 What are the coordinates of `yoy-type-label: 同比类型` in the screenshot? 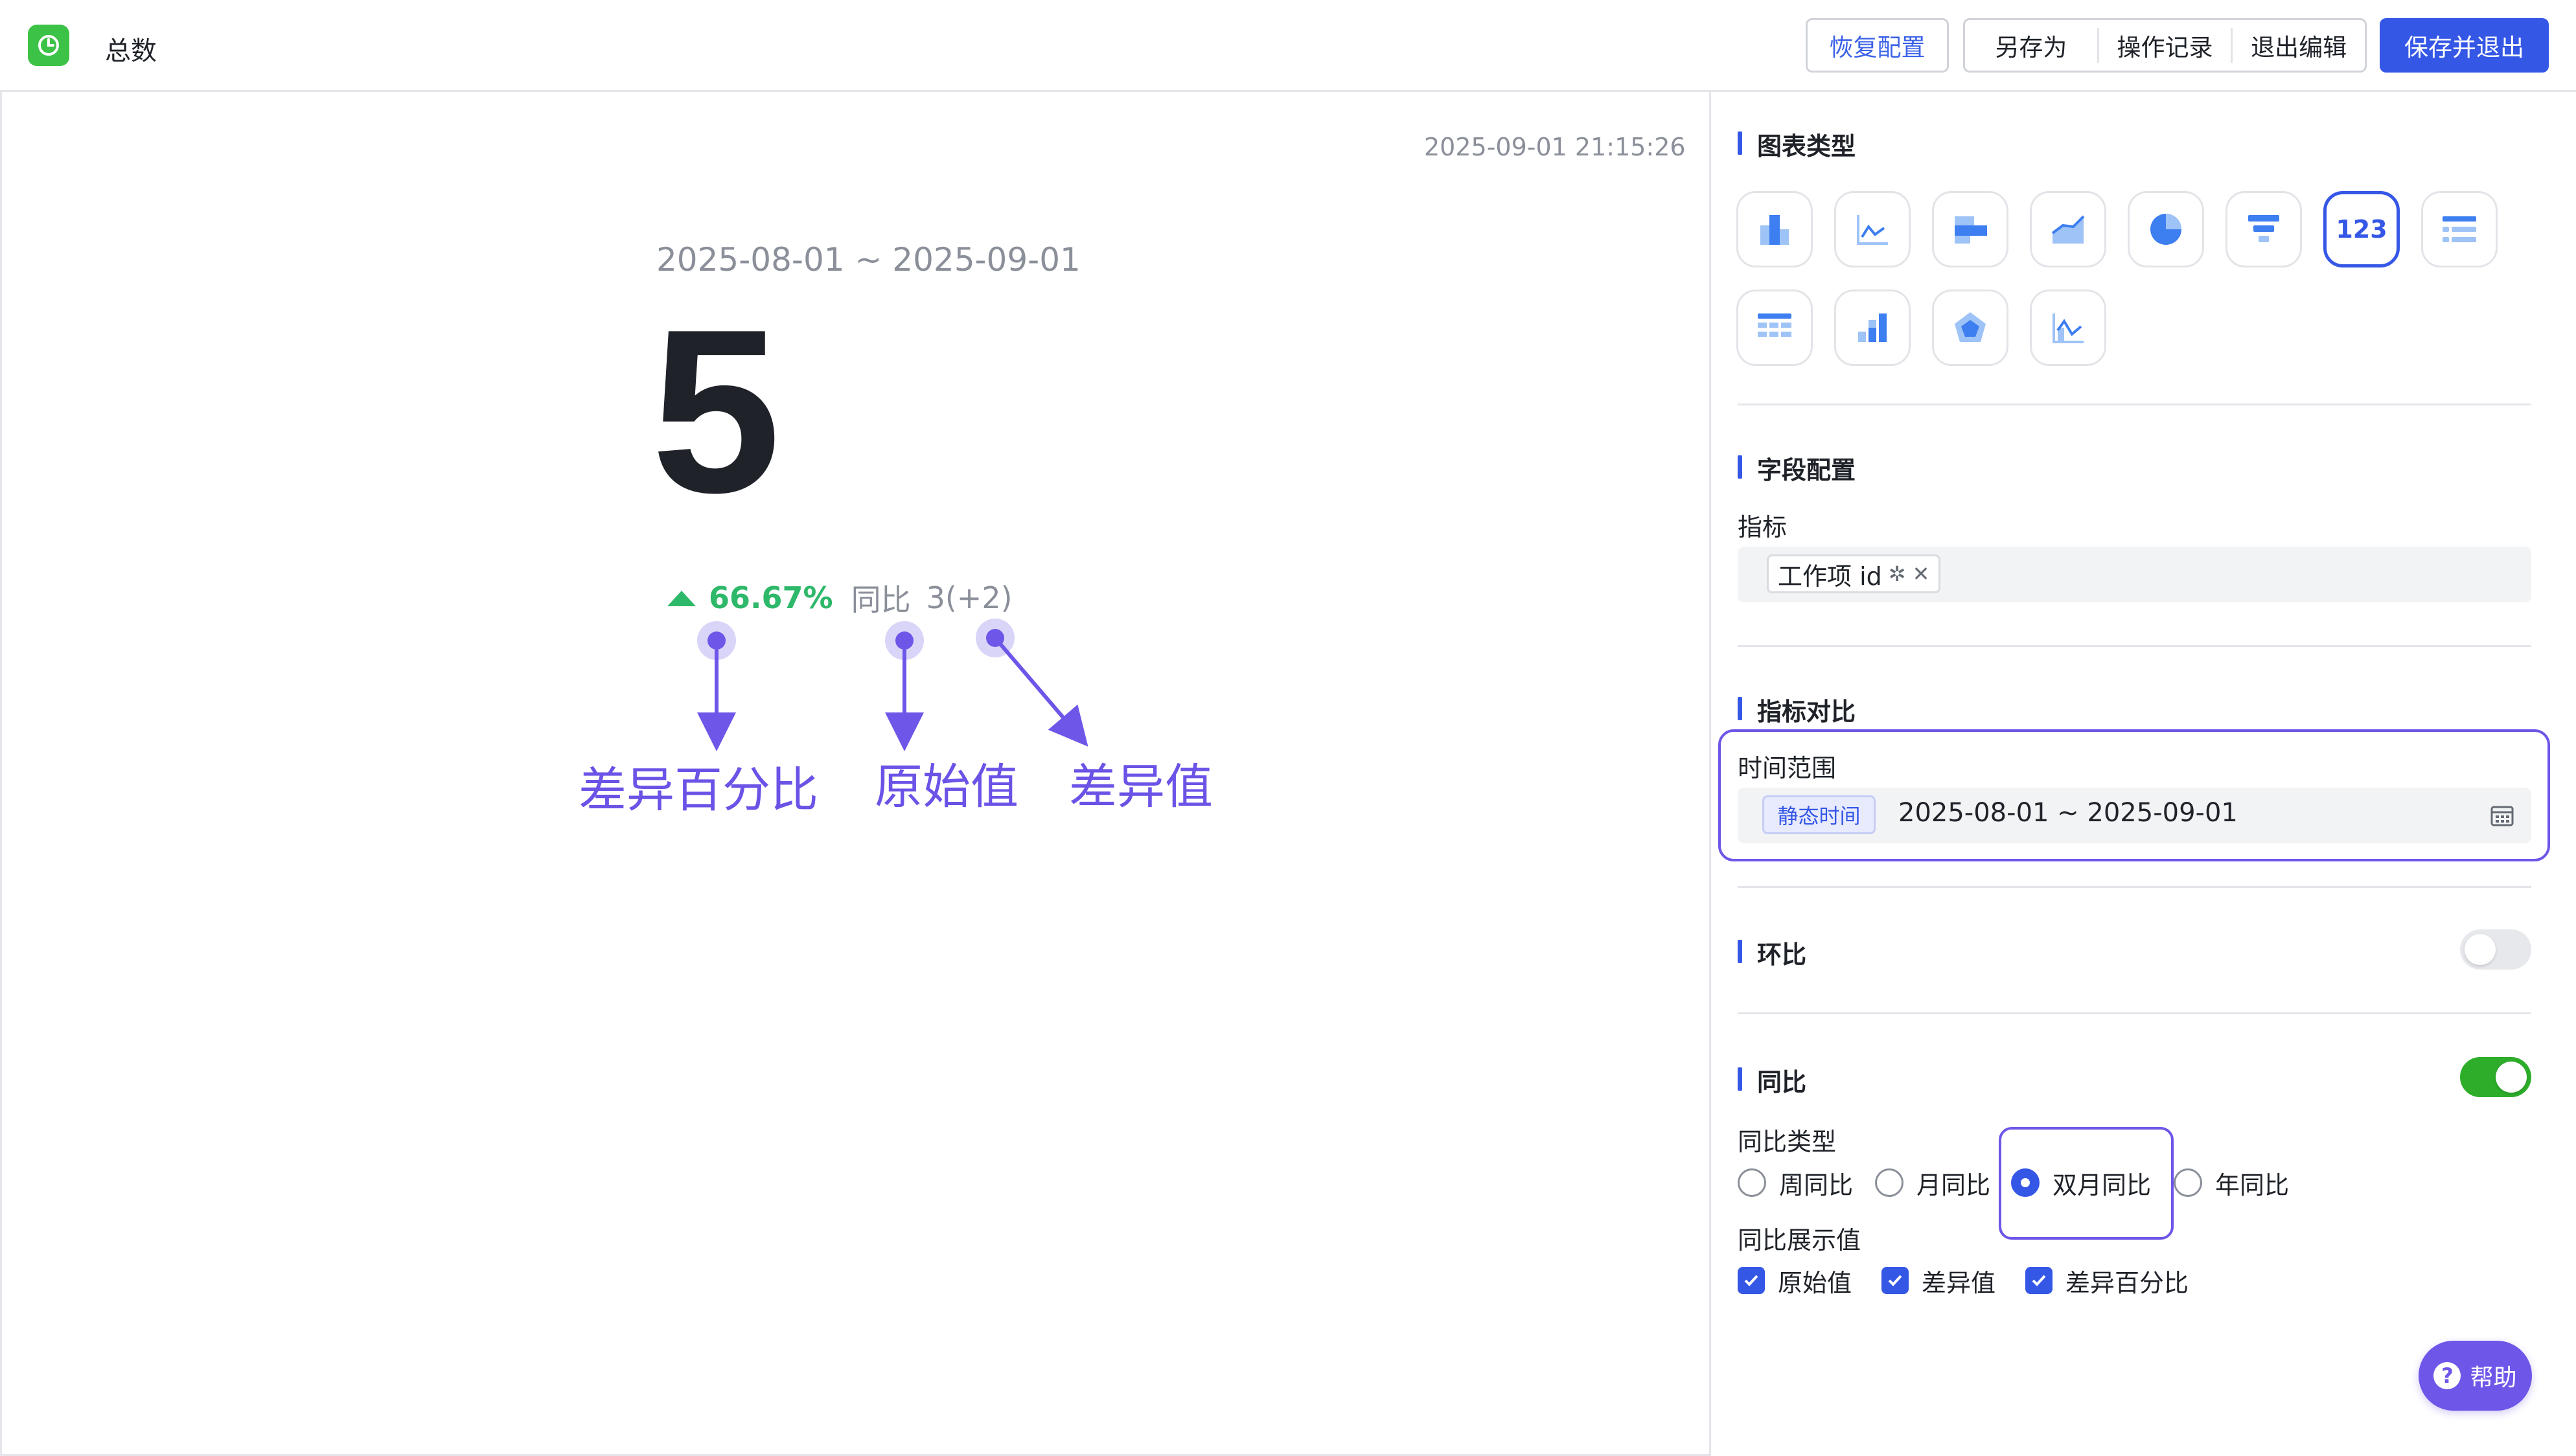 It's located at (1788, 1142).